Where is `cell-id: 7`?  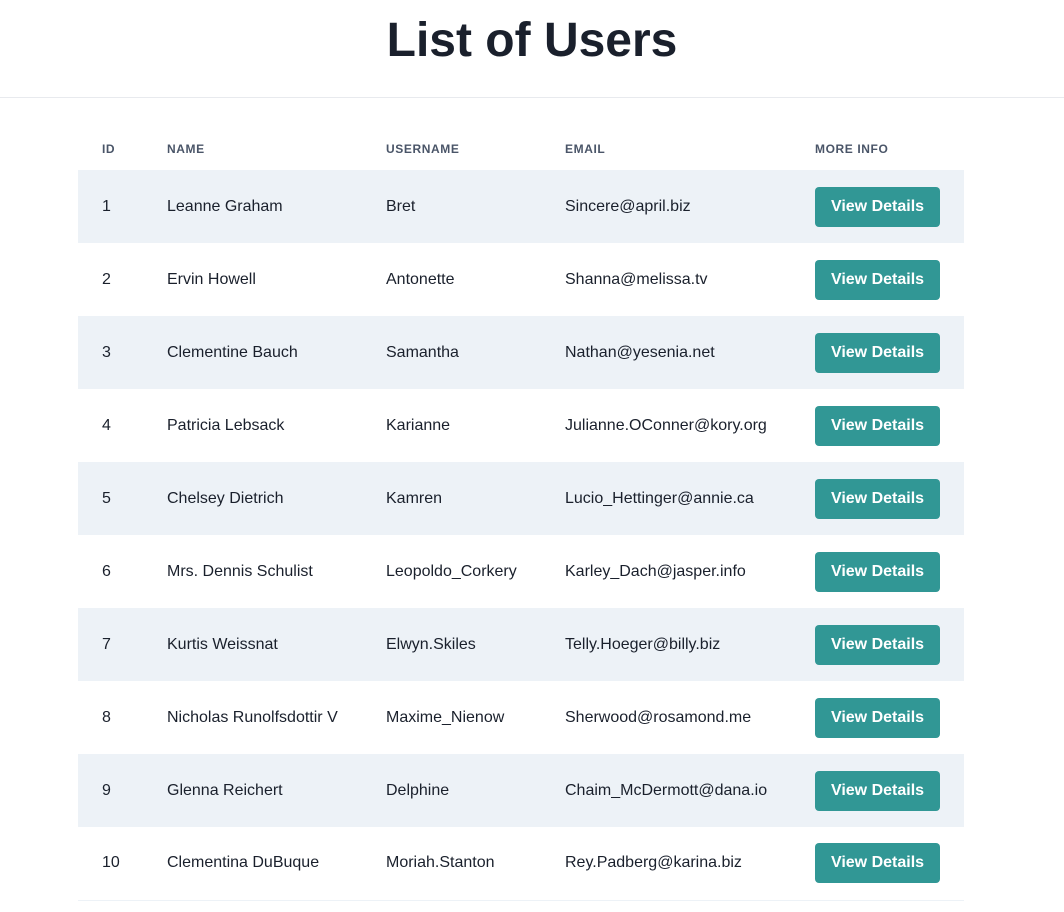 cell-id: 7 is located at coordinates (106, 644).